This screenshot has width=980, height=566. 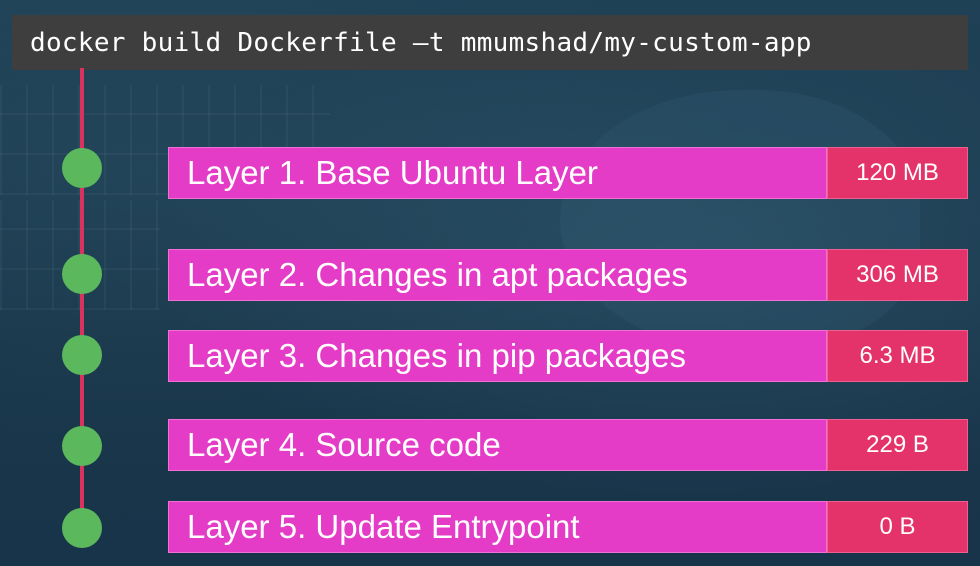 I want to click on layer-size: 229 B, so click(x=897, y=445).